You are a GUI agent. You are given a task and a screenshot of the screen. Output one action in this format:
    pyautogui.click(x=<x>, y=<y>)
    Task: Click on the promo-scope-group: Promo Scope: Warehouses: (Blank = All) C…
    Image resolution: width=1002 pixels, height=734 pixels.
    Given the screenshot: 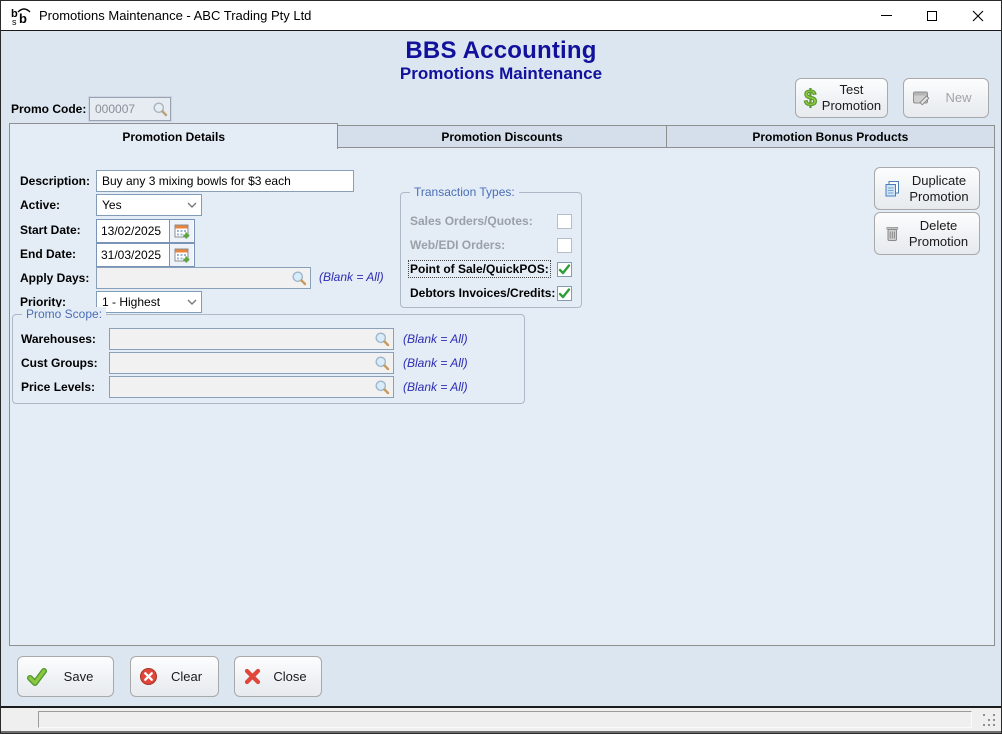 What is the action you would take?
    pyautogui.click(x=268, y=355)
    